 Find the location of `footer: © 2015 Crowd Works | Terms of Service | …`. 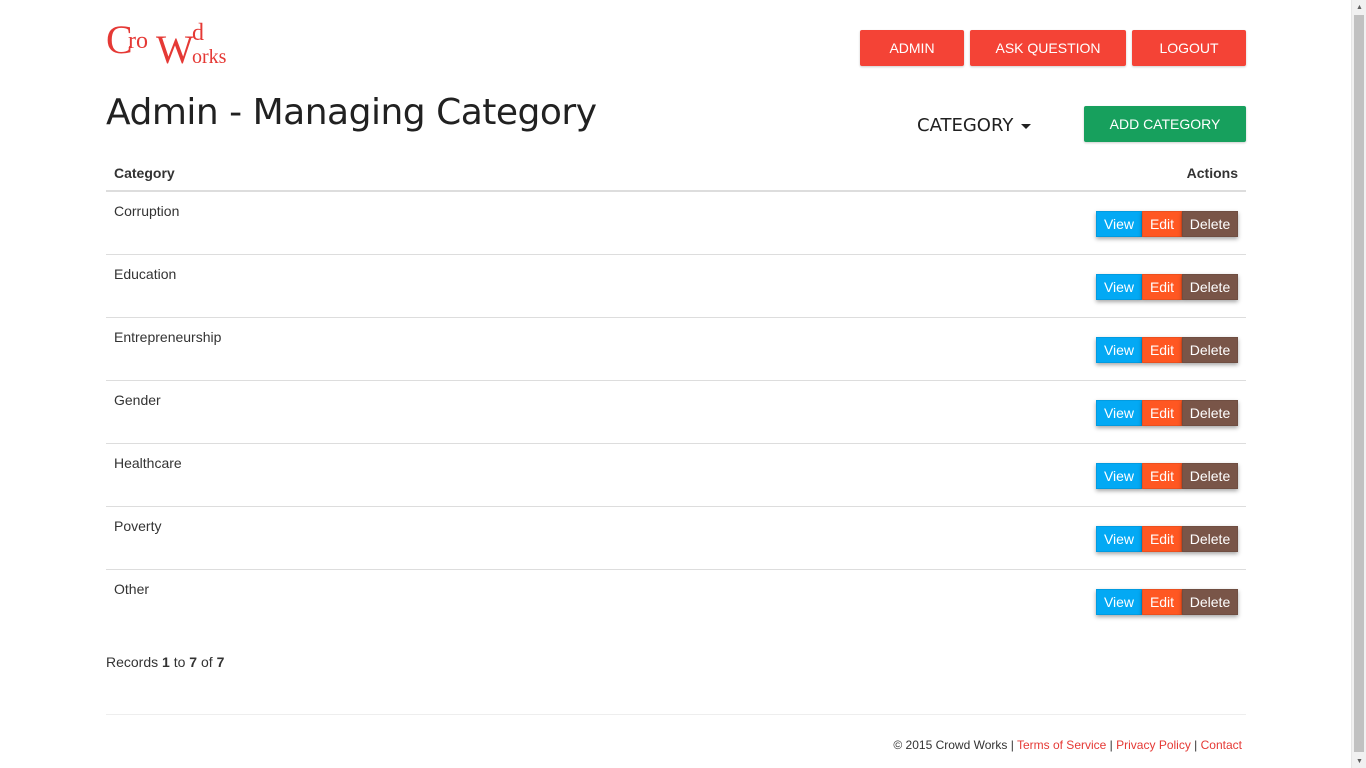

footer: © 2015 Crowd Works | Terms of Service | … is located at coordinates (1067, 745).